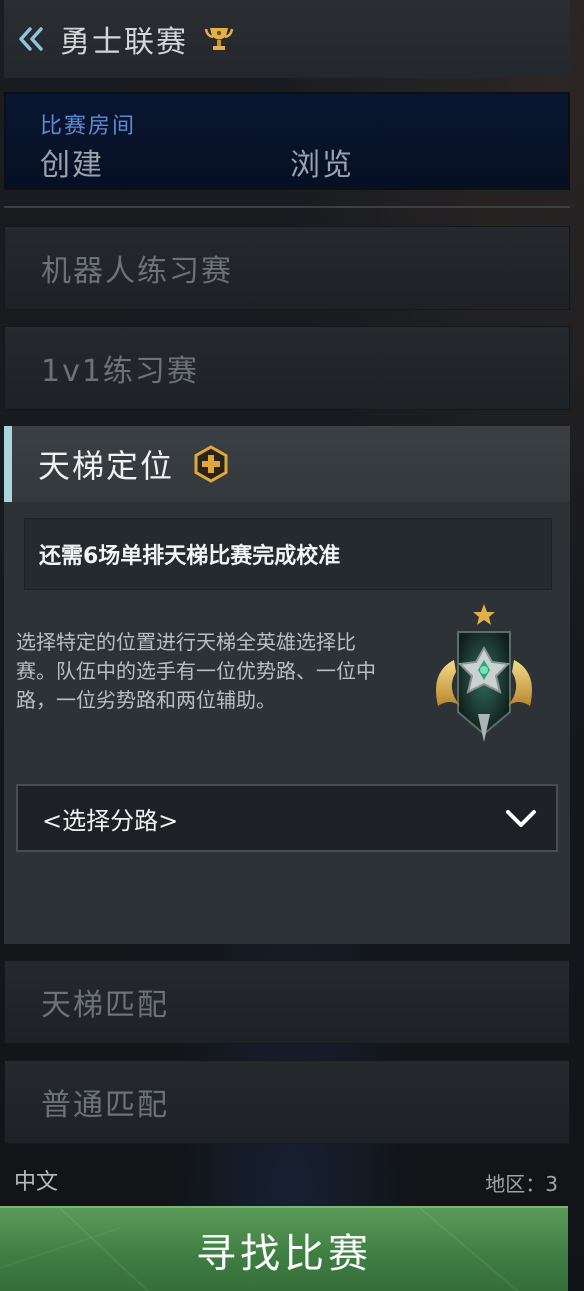 The width and height of the screenshot is (584, 1291). What do you see at coordinates (72, 162) in the screenshot?
I see `create-lobby-button: 创建` at bounding box center [72, 162].